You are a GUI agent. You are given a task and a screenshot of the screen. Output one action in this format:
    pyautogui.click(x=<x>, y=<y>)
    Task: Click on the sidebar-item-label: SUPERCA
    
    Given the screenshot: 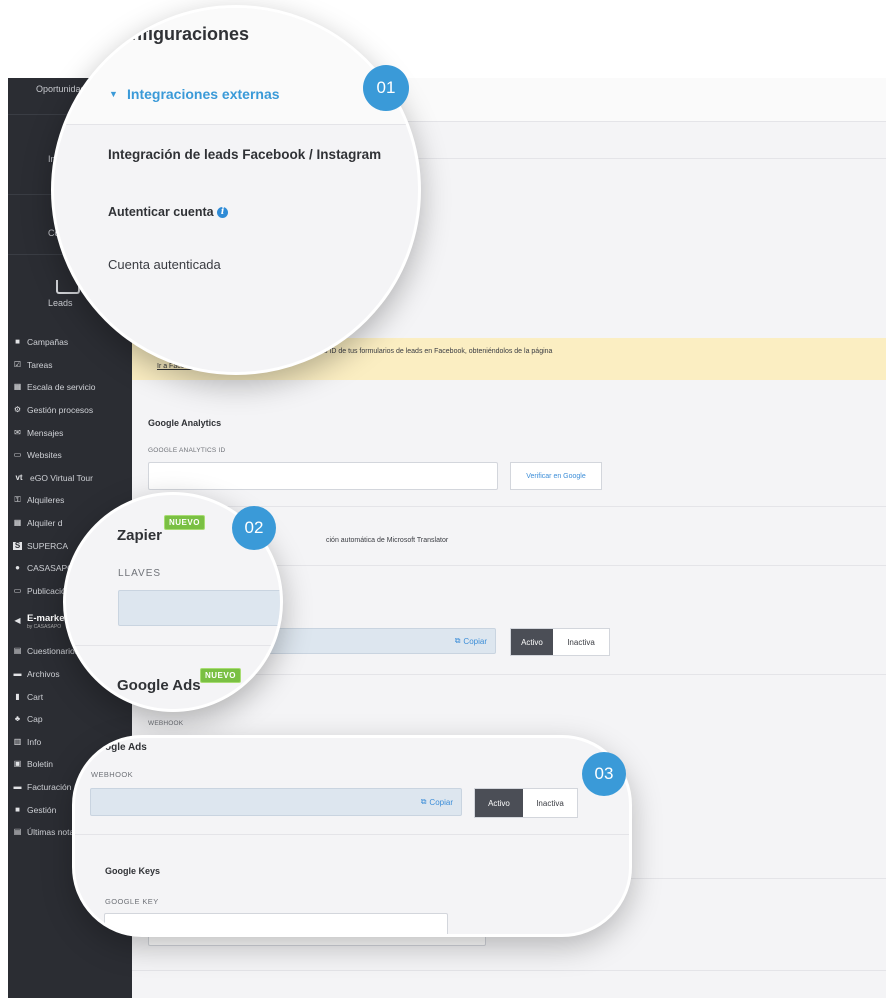 What is the action you would take?
    pyautogui.click(x=48, y=545)
    